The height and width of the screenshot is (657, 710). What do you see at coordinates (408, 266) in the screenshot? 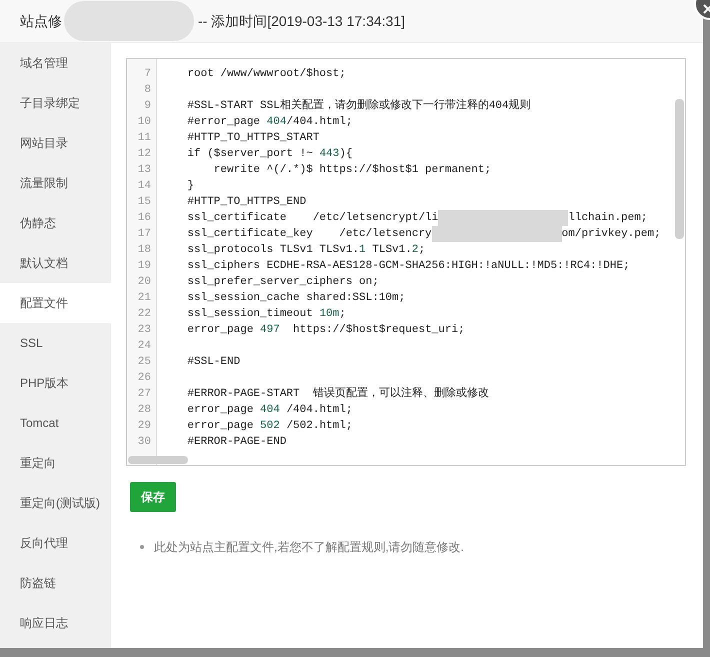
I see `code-text: ssl_ciphers ECDHE-RSA-AES128-GCM-SHA256:HIGH:!aNULL:!MD5:!RC4:!DHE;` at bounding box center [408, 266].